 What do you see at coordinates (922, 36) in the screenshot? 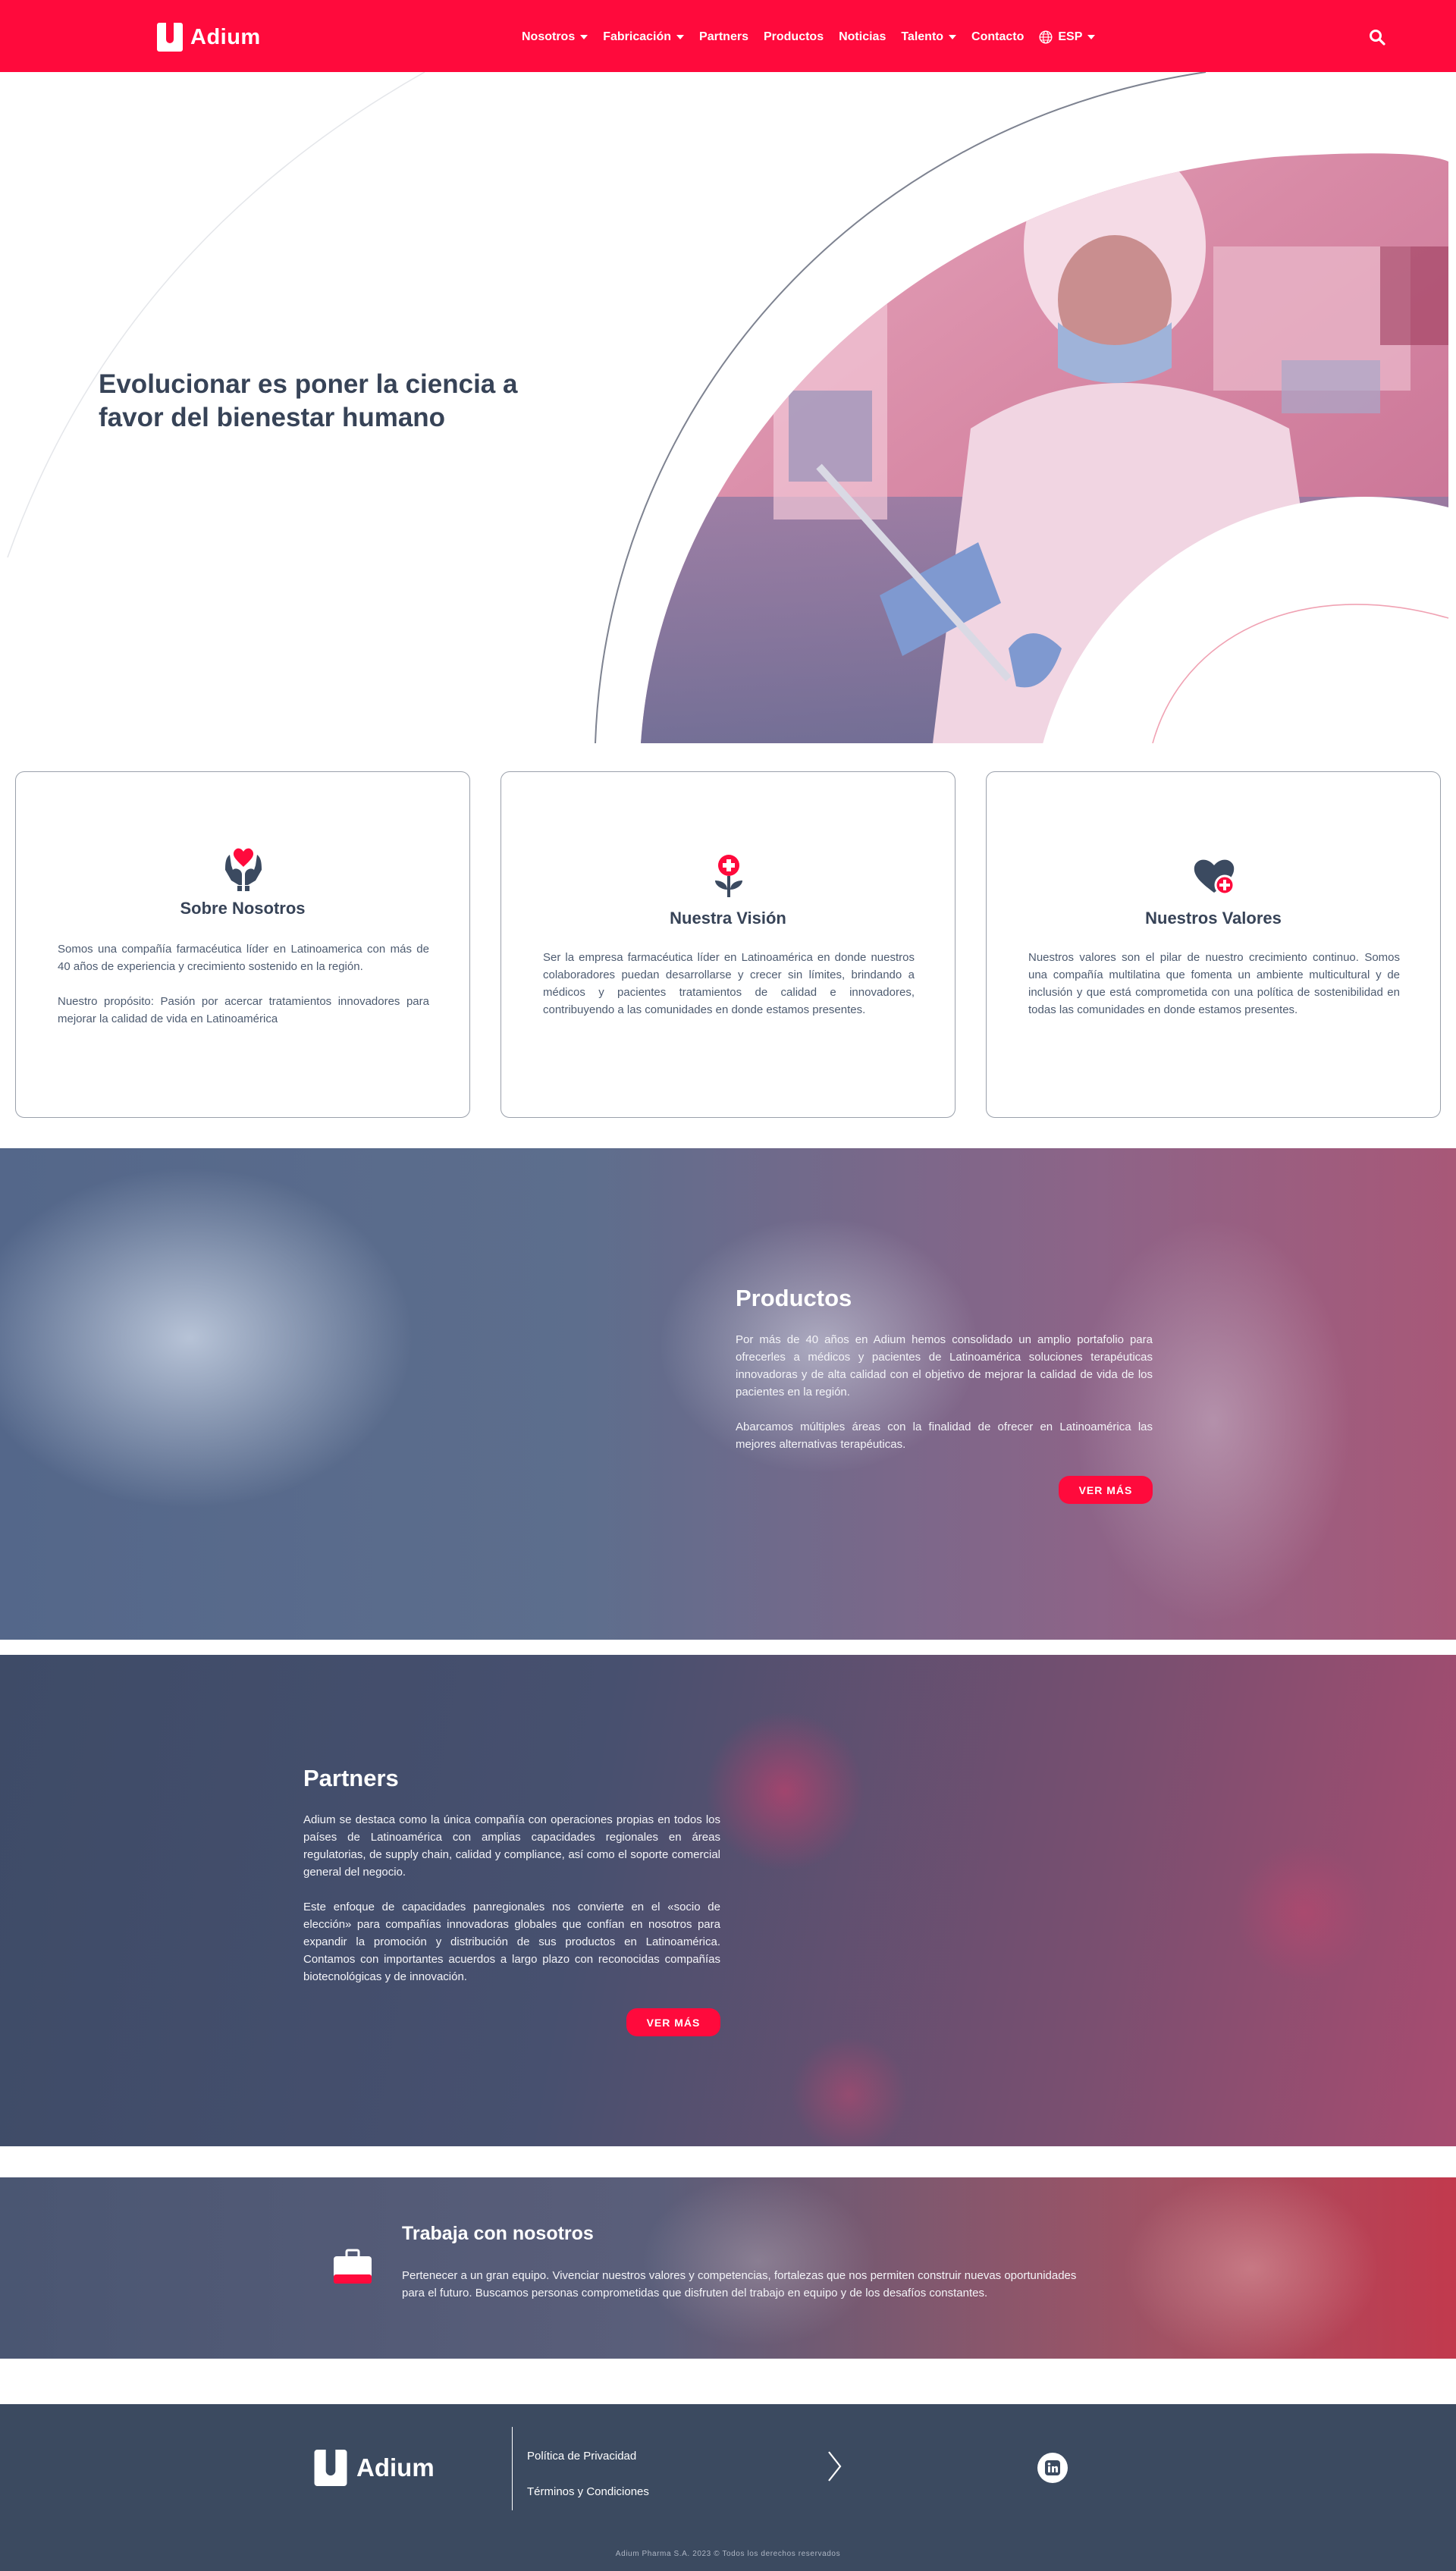
I see `menu-label: Talento` at bounding box center [922, 36].